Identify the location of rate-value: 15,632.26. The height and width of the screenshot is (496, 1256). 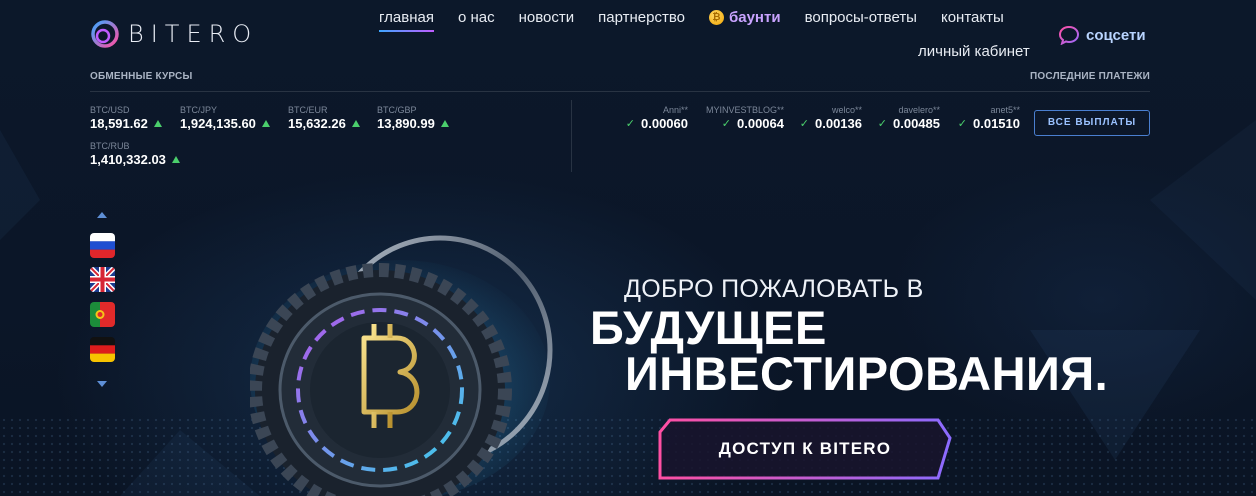
(317, 123).